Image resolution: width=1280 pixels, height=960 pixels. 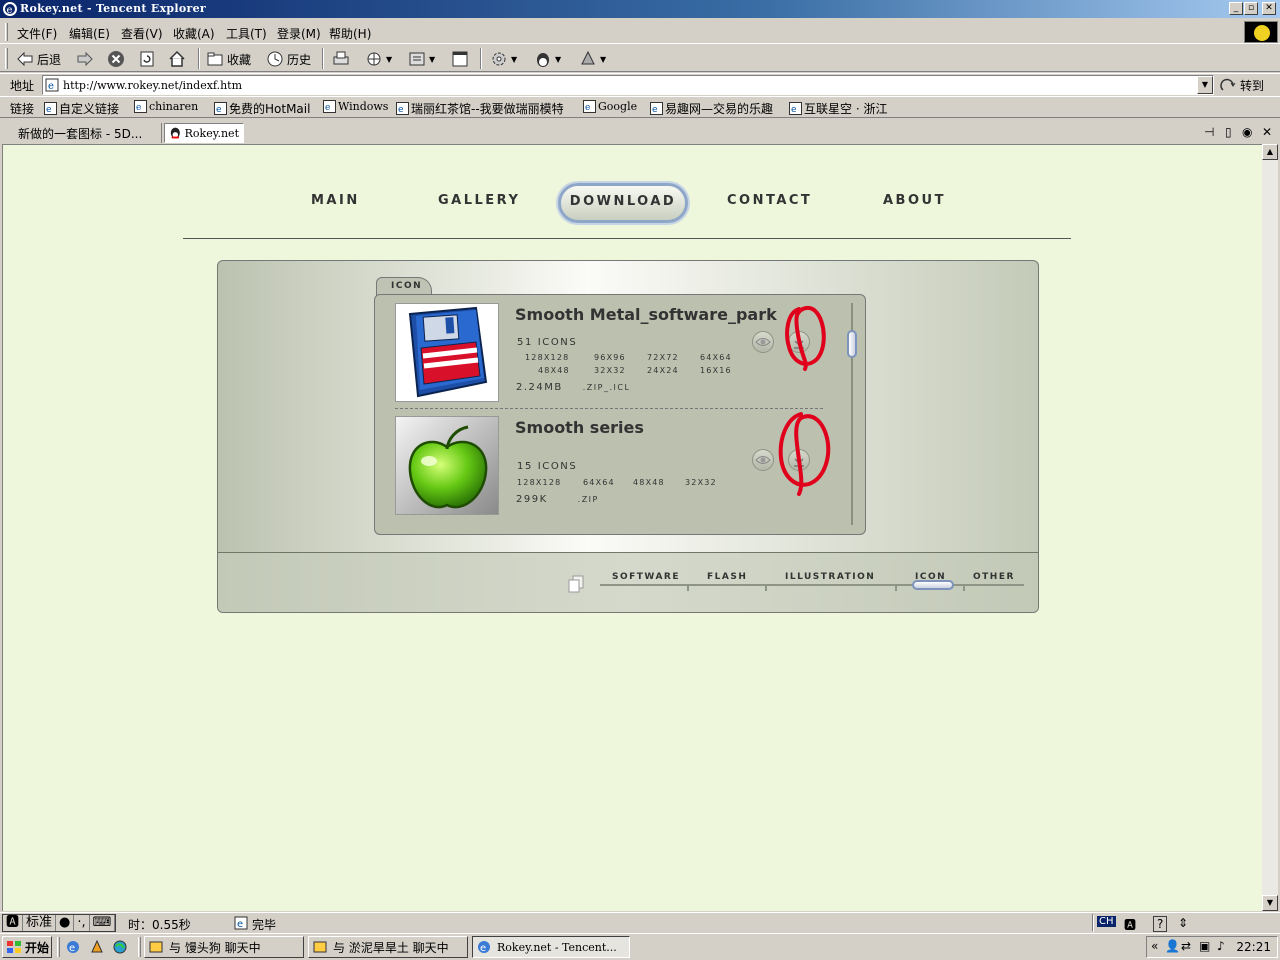 I want to click on options-icon: ⇕, so click(x=1183, y=923).